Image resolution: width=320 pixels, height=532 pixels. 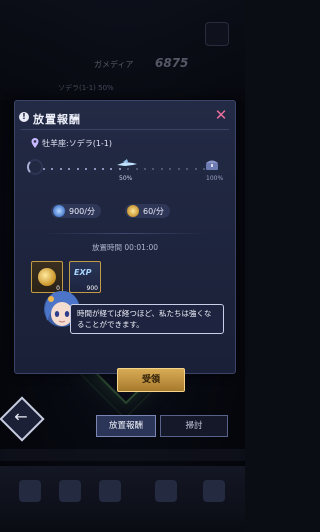 I want to click on progress-ring-icon, so click(x=35, y=167).